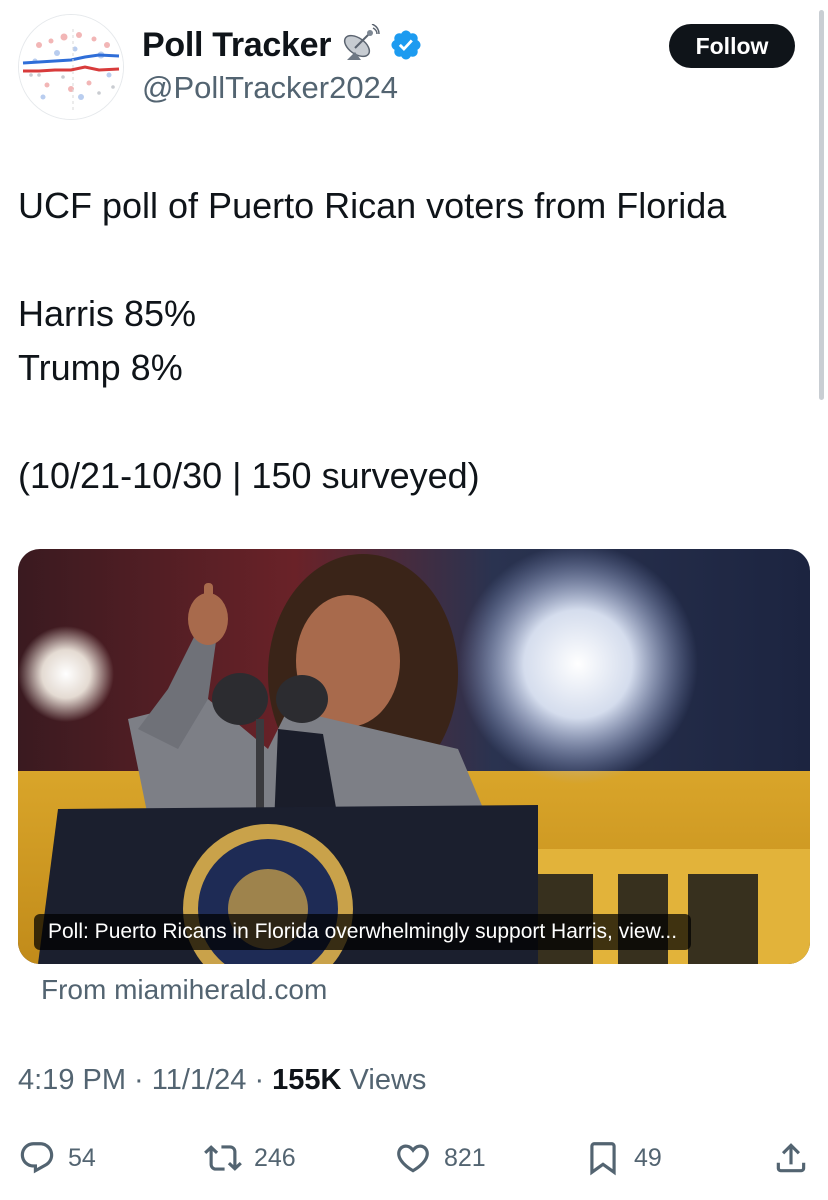 The height and width of the screenshot is (1200, 828). I want to click on tweet-text-line-3: Trump 8%, so click(100, 367).